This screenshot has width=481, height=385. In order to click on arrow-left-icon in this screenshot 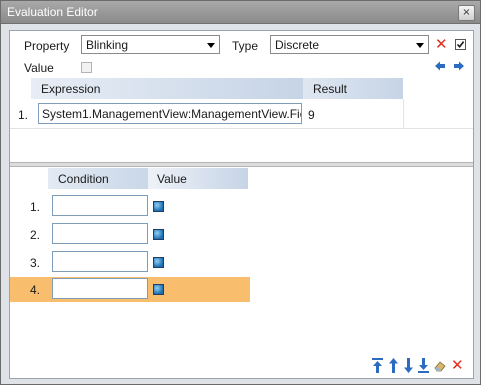, I will do `click(440, 66)`.